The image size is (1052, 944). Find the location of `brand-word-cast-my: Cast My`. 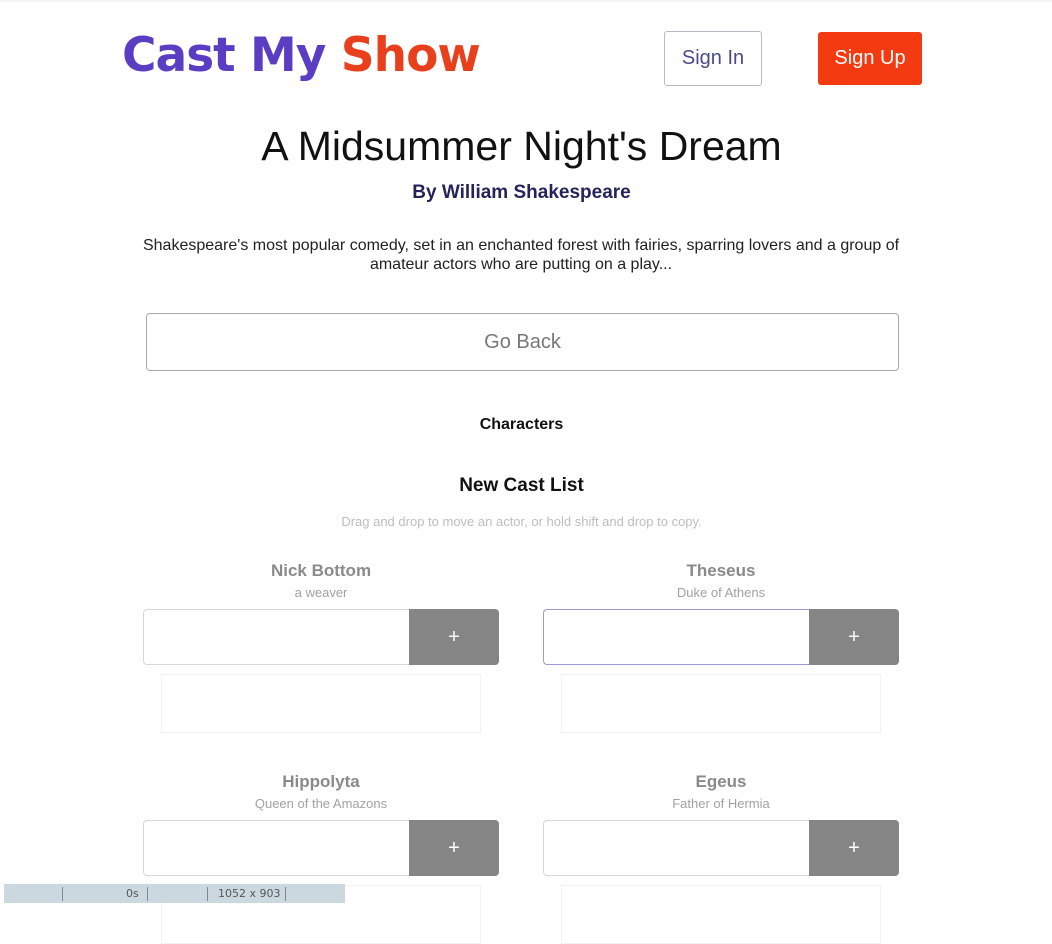

brand-word-cast-my: Cast My is located at coordinates (224, 55).